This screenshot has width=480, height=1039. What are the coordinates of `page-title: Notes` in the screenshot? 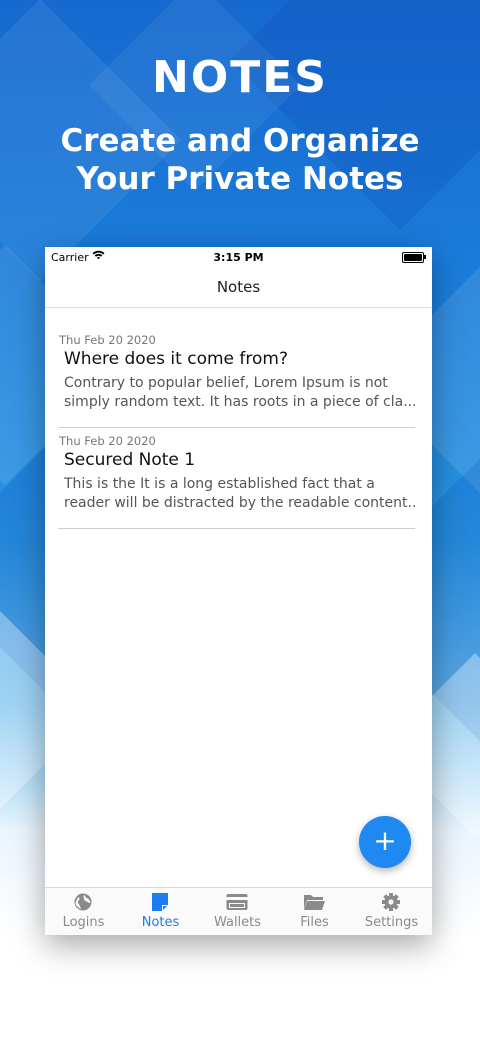 It's located at (238, 287).